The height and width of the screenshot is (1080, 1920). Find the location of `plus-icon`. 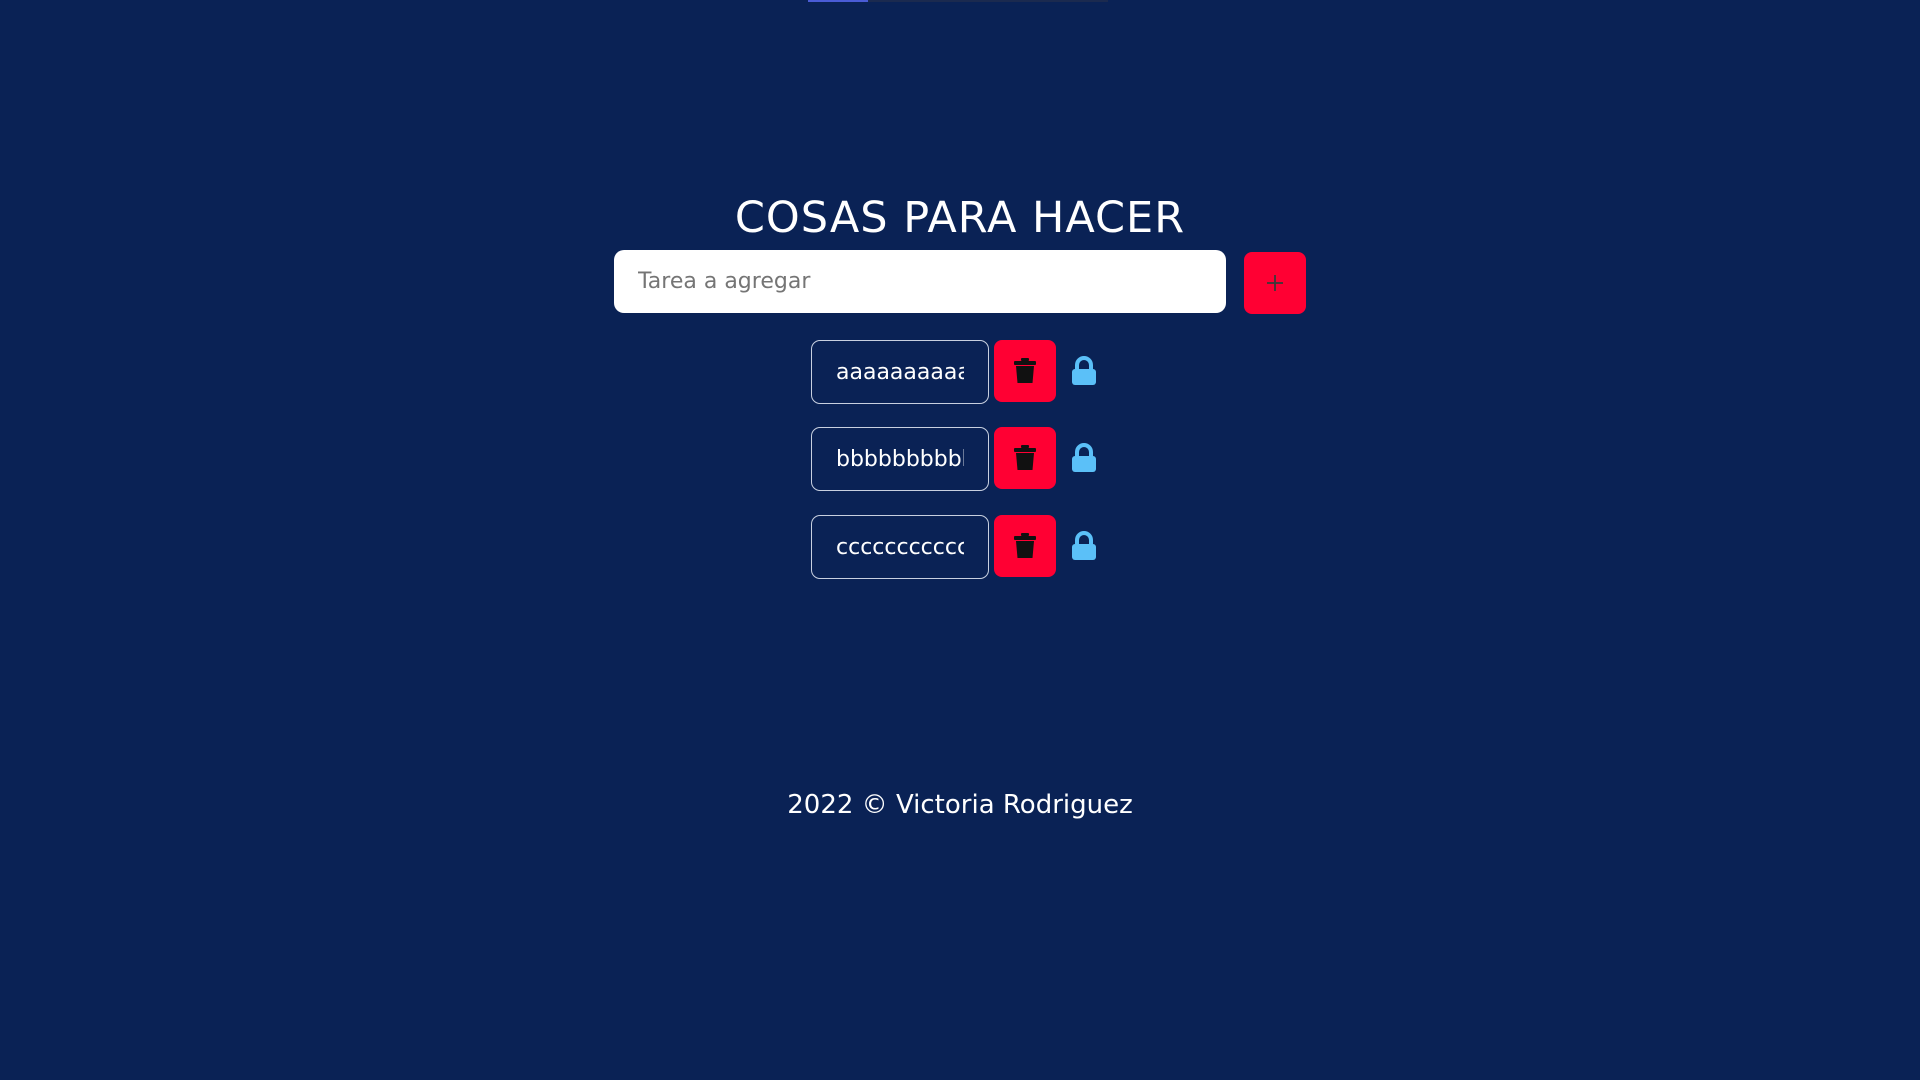

plus-icon is located at coordinates (1275, 283).